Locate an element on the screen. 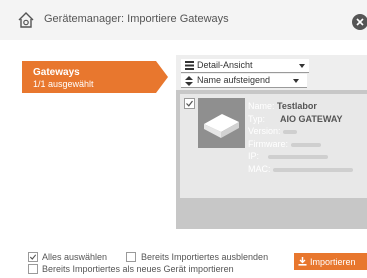 Image resolution: width=367 pixels, height=278 pixels. dialog-titlebar: Gerätemanager: Importiere Gateways is located at coordinates (183, 20).